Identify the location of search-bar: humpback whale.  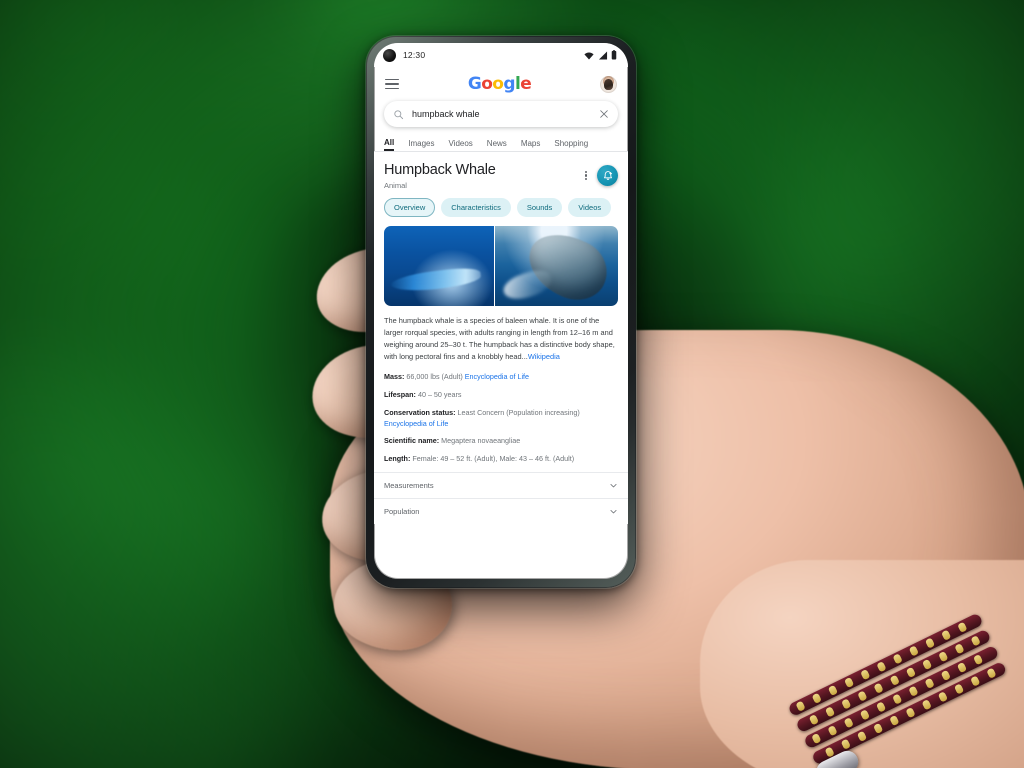
(501, 114).